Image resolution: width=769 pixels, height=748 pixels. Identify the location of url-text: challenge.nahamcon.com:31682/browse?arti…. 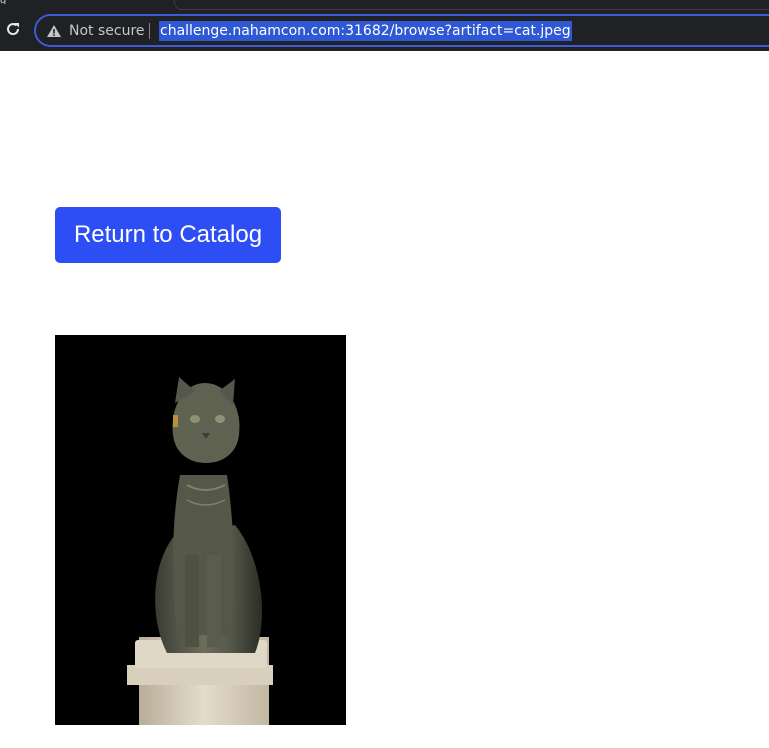
(365, 31).